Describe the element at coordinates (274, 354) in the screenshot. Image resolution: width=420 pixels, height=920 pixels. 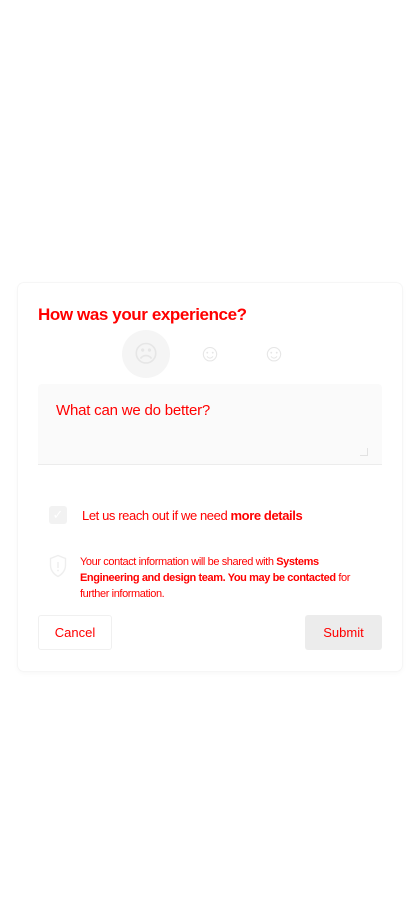
I see `happy-face-icon: ☺` at that location.